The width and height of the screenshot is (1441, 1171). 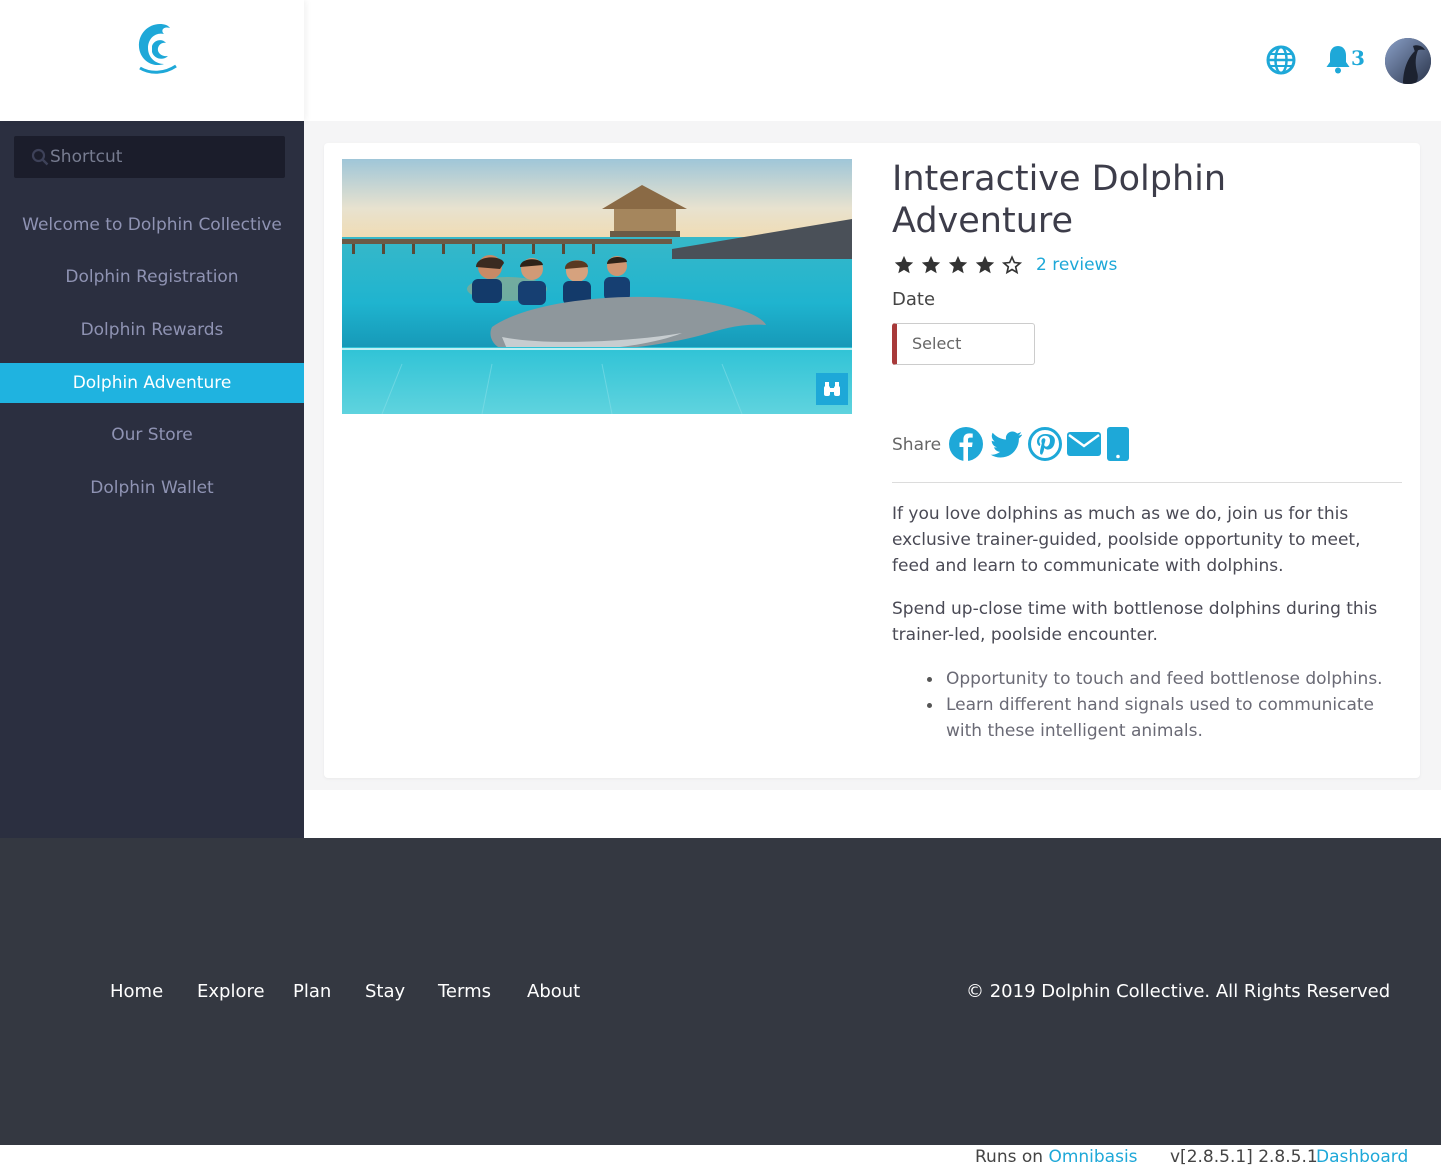 I want to click on binoculars-icon, so click(x=832, y=389).